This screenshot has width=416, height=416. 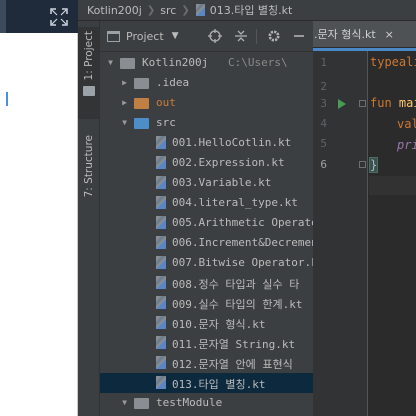 What do you see at coordinates (323, 123) in the screenshot?
I see `line-number: 4` at bounding box center [323, 123].